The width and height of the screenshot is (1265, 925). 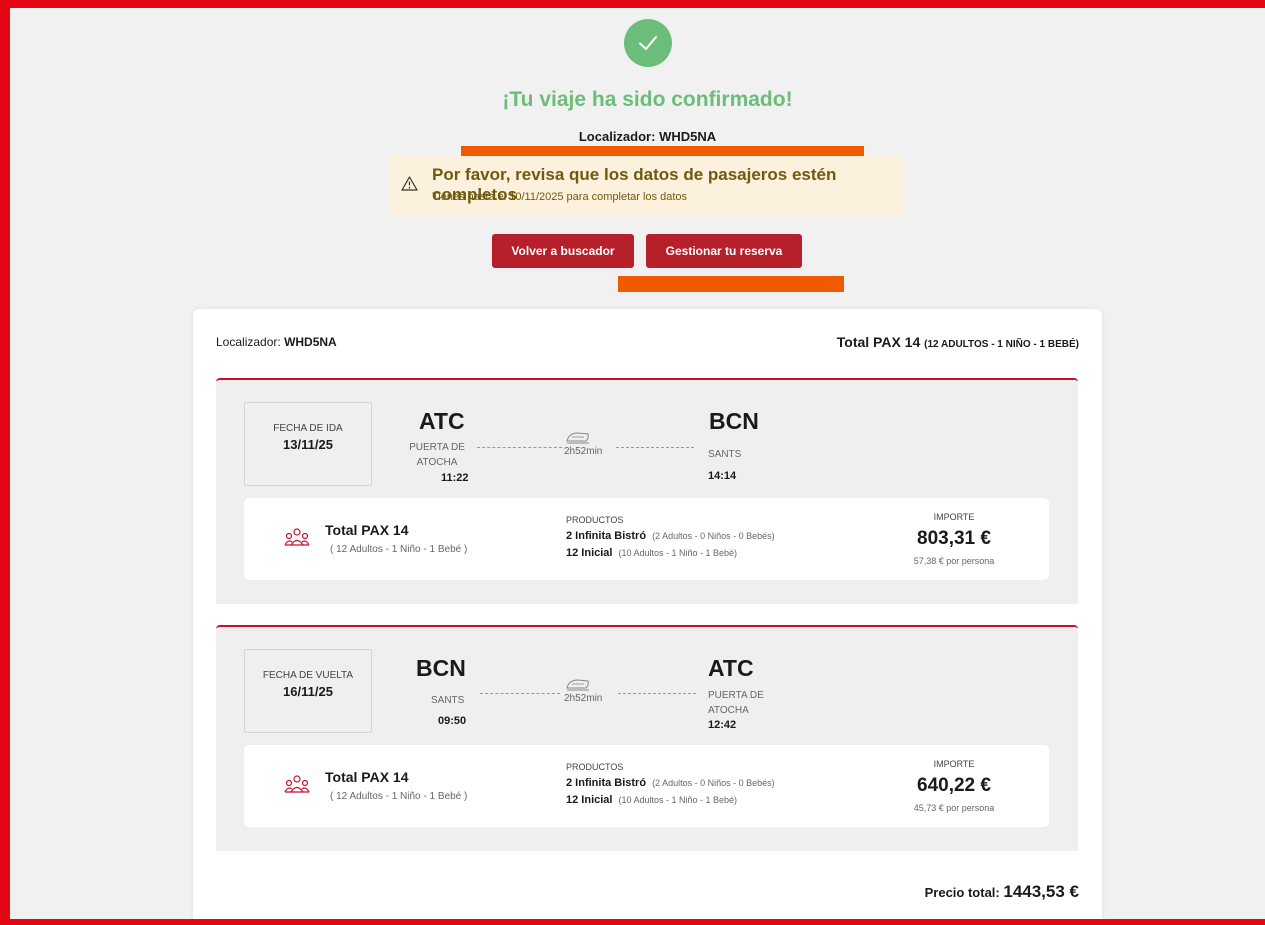 I want to click on dest-name: SANTS, so click(x=724, y=454).